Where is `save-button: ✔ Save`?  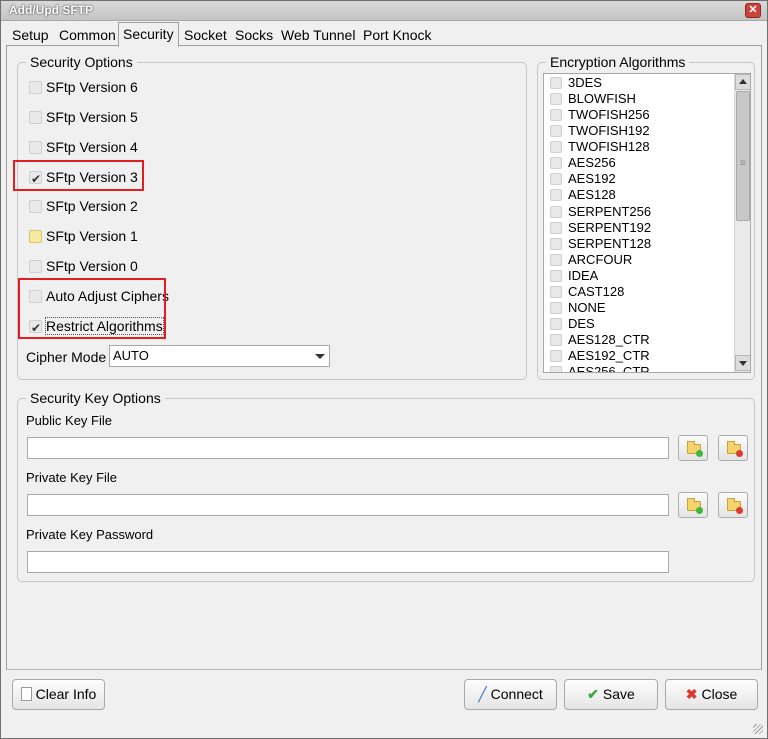
save-button: ✔ Save is located at coordinates (611, 694).